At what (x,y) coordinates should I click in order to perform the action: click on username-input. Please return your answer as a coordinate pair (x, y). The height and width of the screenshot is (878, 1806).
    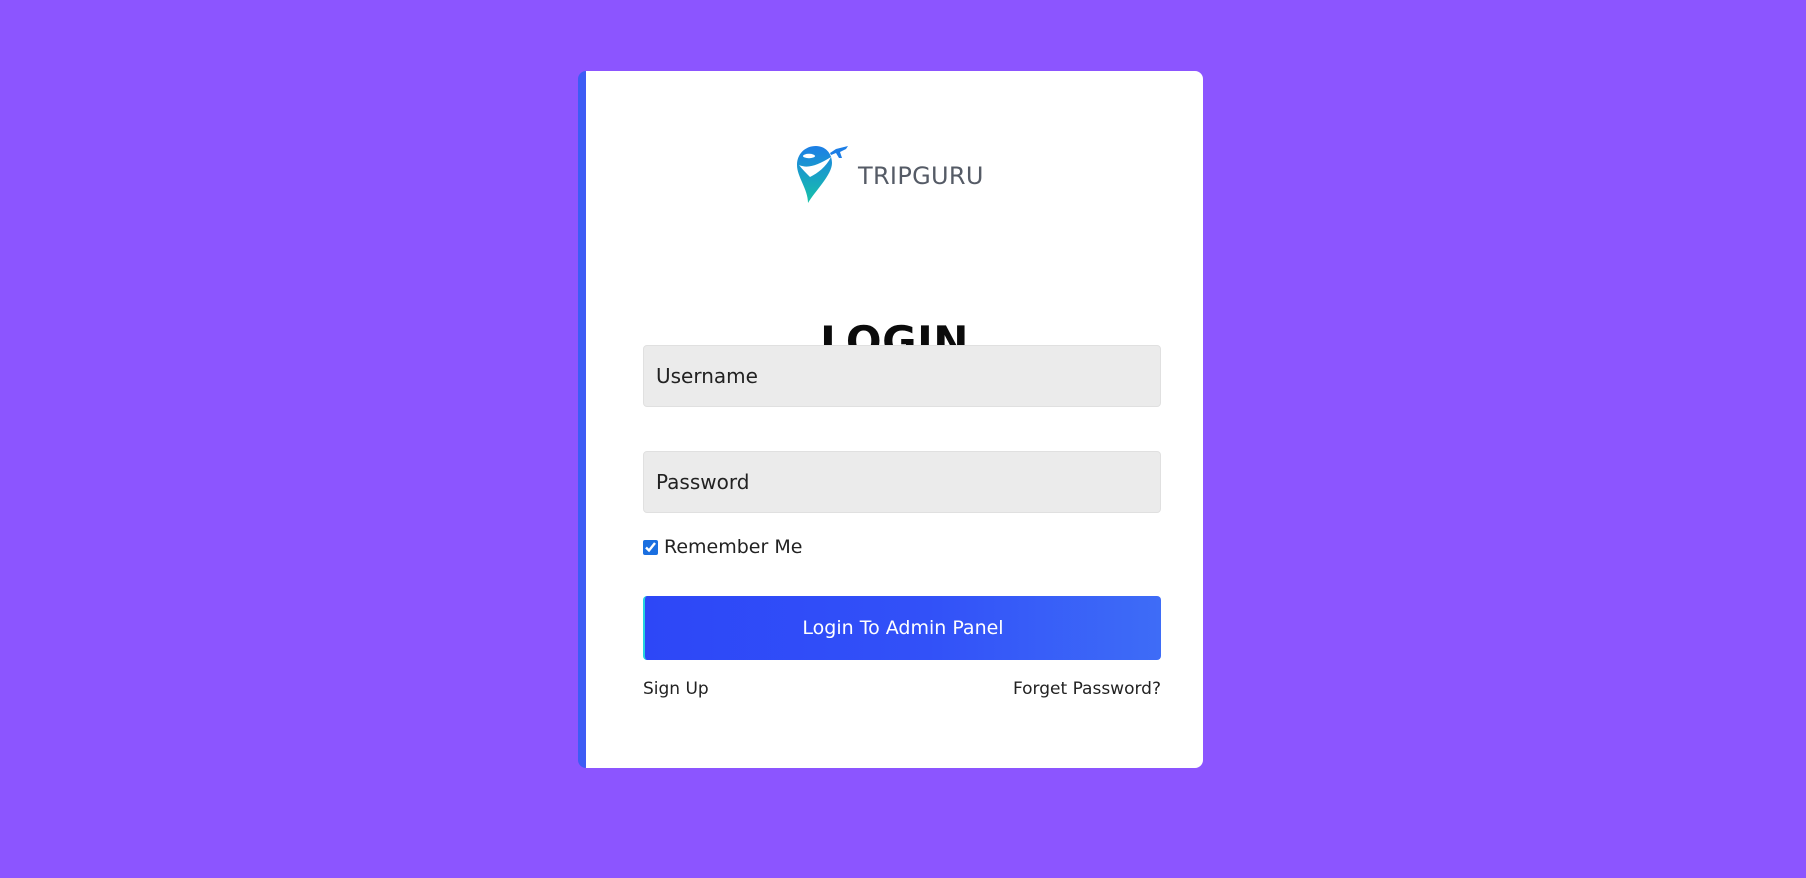
    Looking at the image, I should click on (902, 376).